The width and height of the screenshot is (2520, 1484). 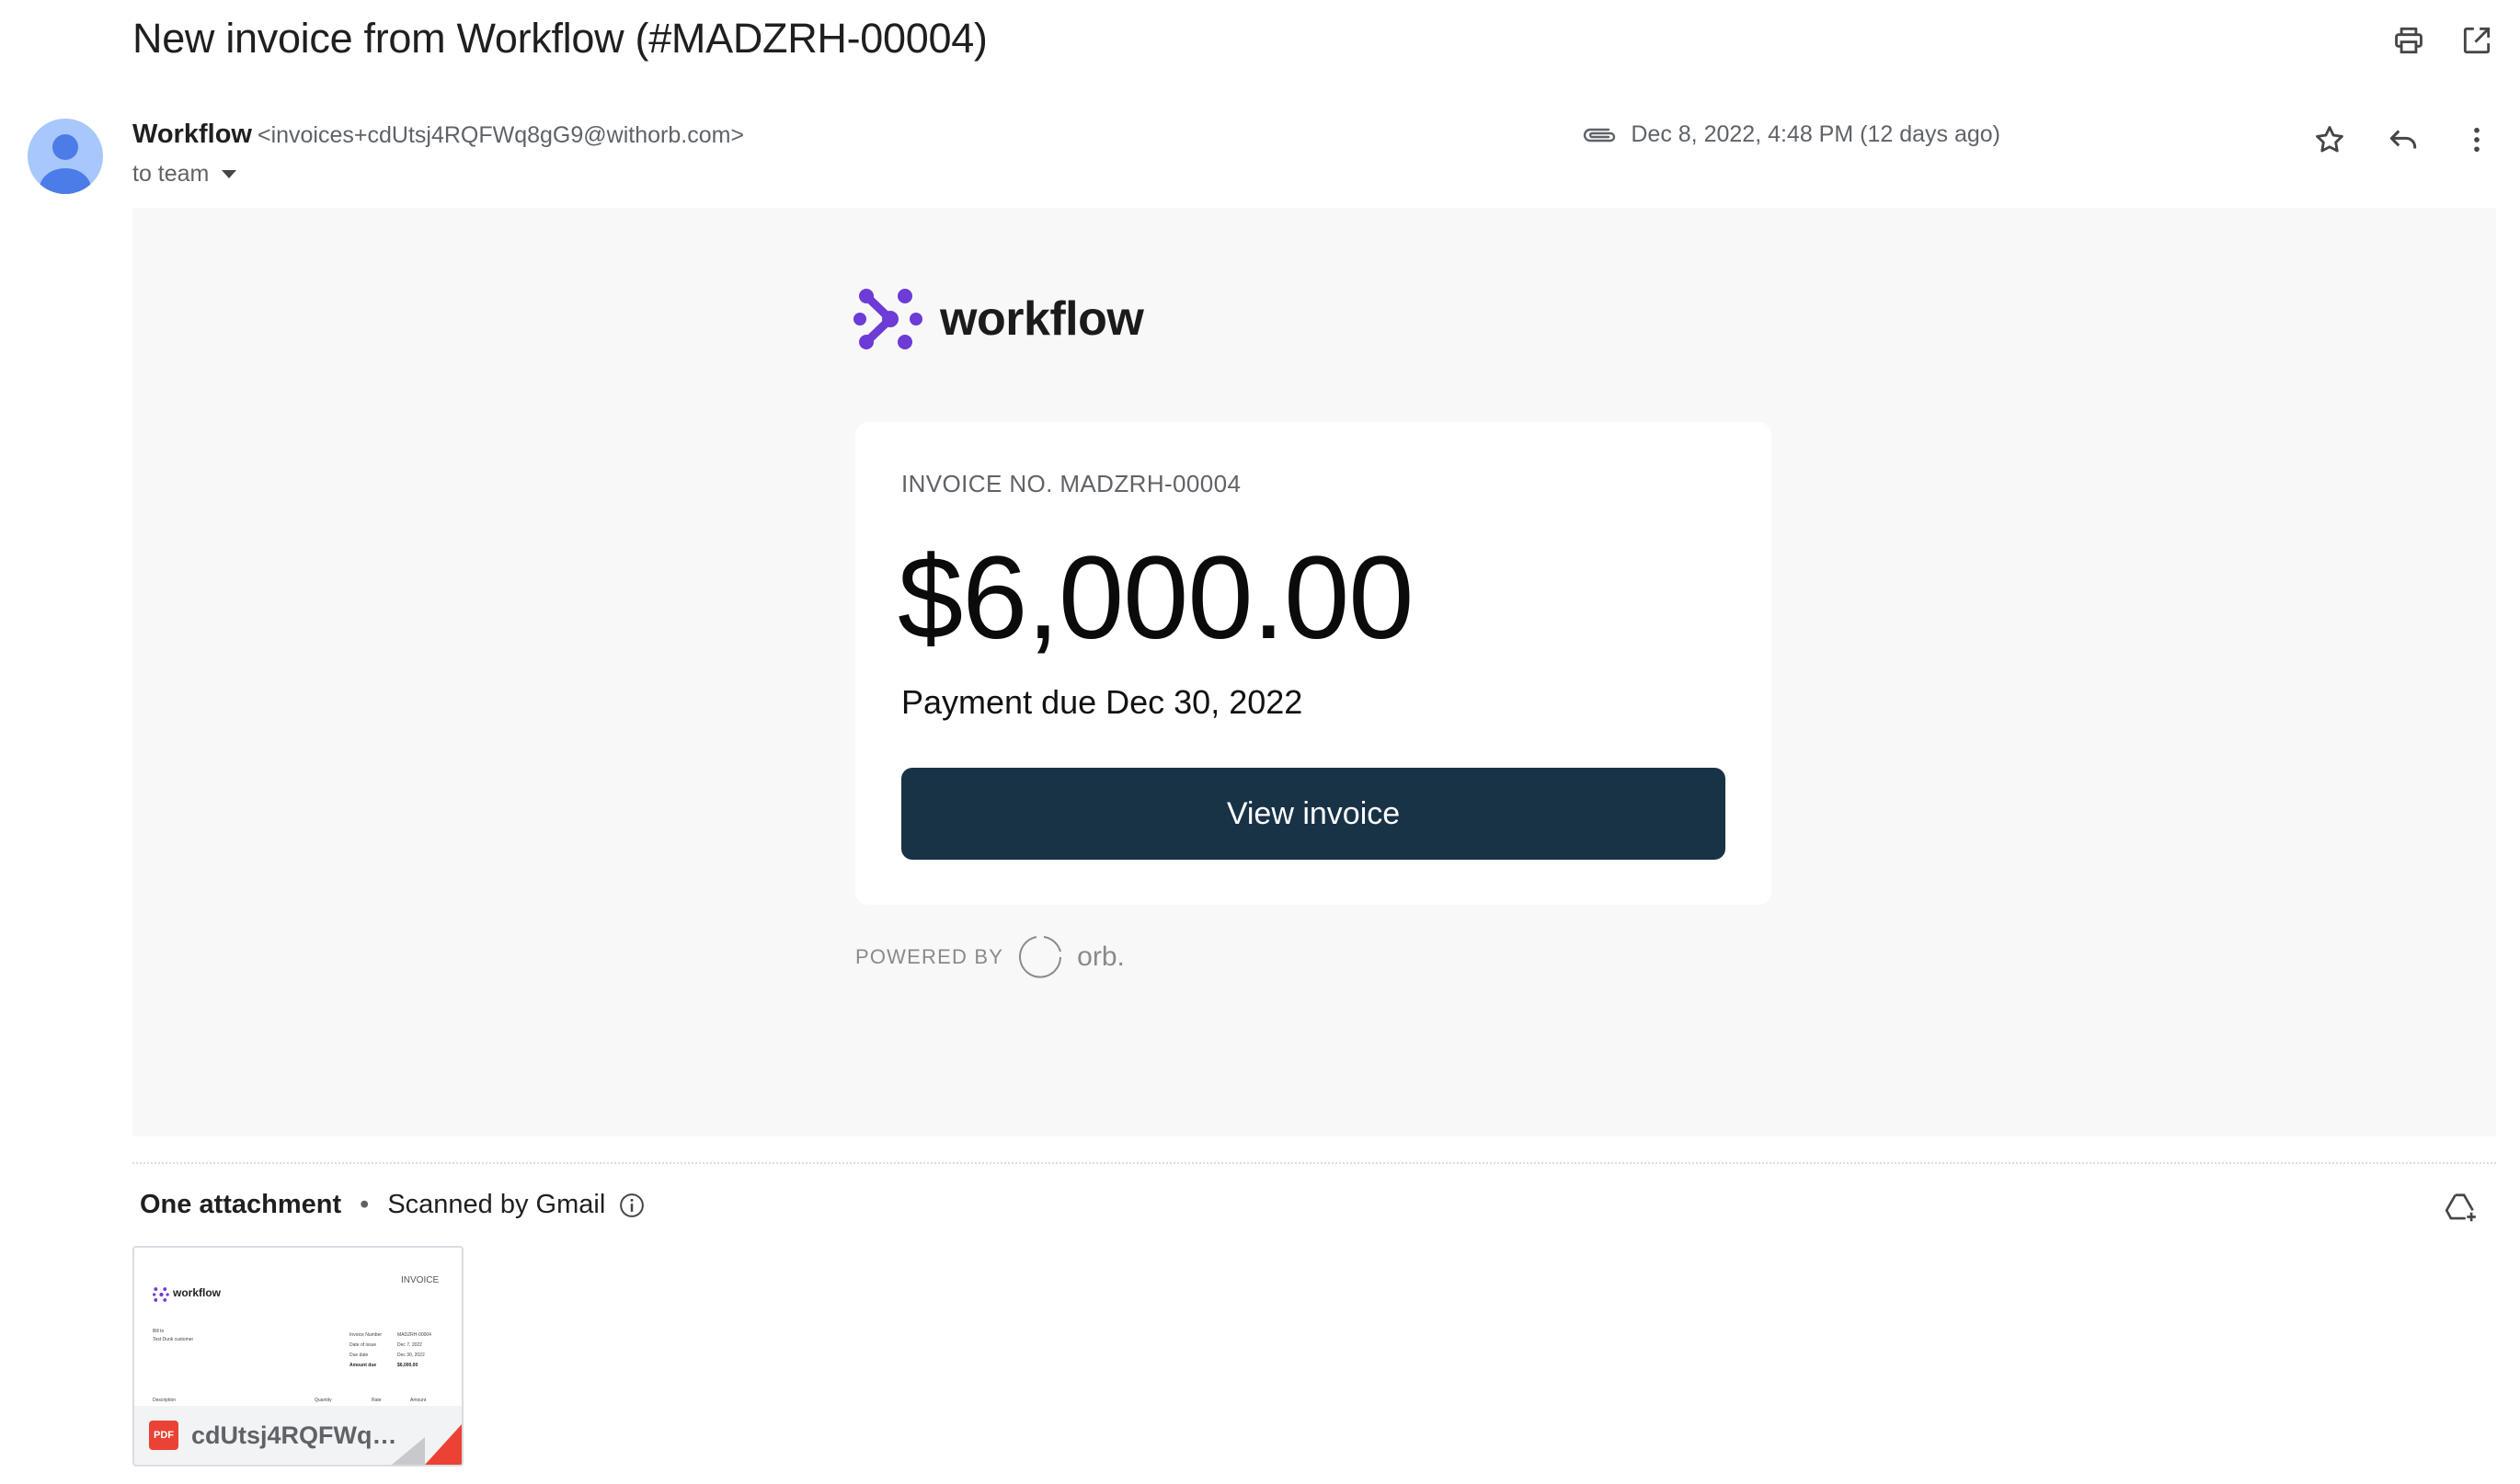 I want to click on attachments-title: One attachment, so click(x=241, y=1204).